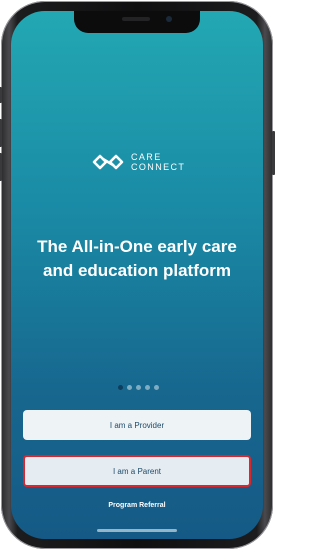 Image resolution: width=320 pixels, height=550 pixels. What do you see at coordinates (1, 133) in the screenshot?
I see `volume-up-button` at bounding box center [1, 133].